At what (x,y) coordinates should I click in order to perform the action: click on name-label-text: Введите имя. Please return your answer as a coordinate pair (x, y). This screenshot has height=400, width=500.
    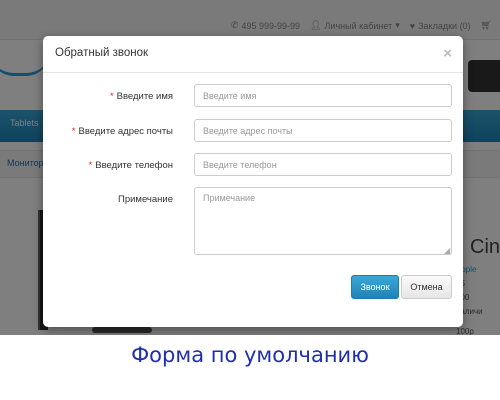
    Looking at the image, I should click on (144, 96).